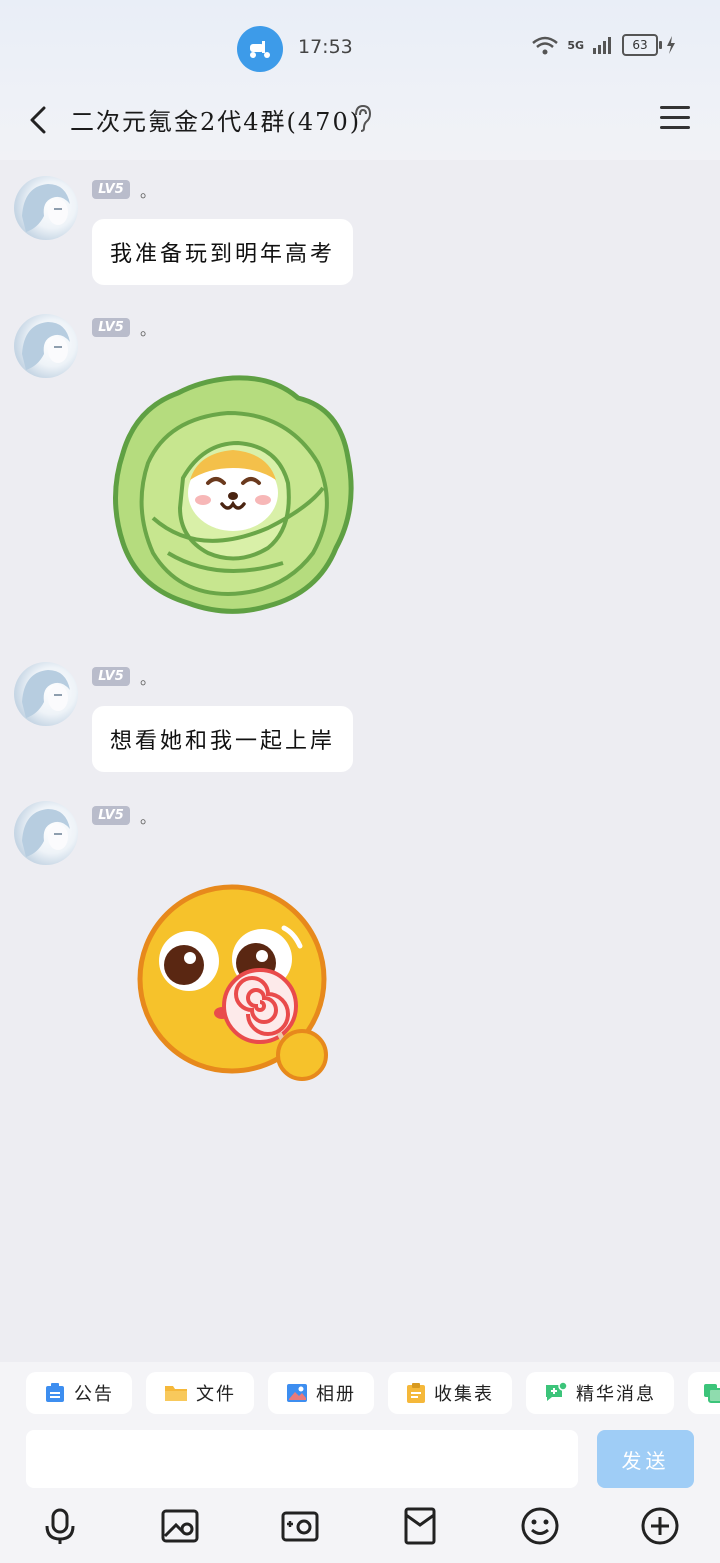 Image resolution: width=720 pixels, height=1563 pixels. I want to click on status-time: 17:53, so click(325, 47).